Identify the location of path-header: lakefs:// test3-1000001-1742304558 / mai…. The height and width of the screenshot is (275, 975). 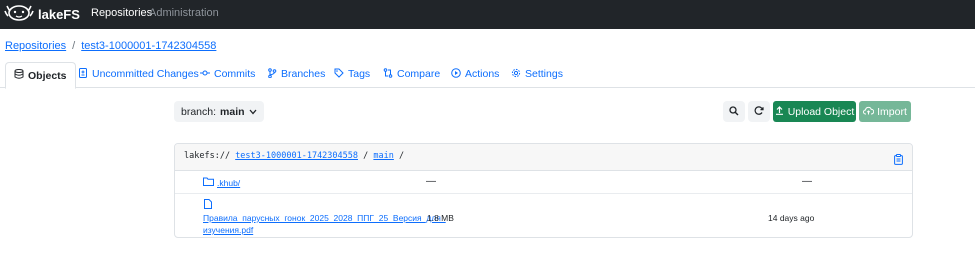
(543, 157).